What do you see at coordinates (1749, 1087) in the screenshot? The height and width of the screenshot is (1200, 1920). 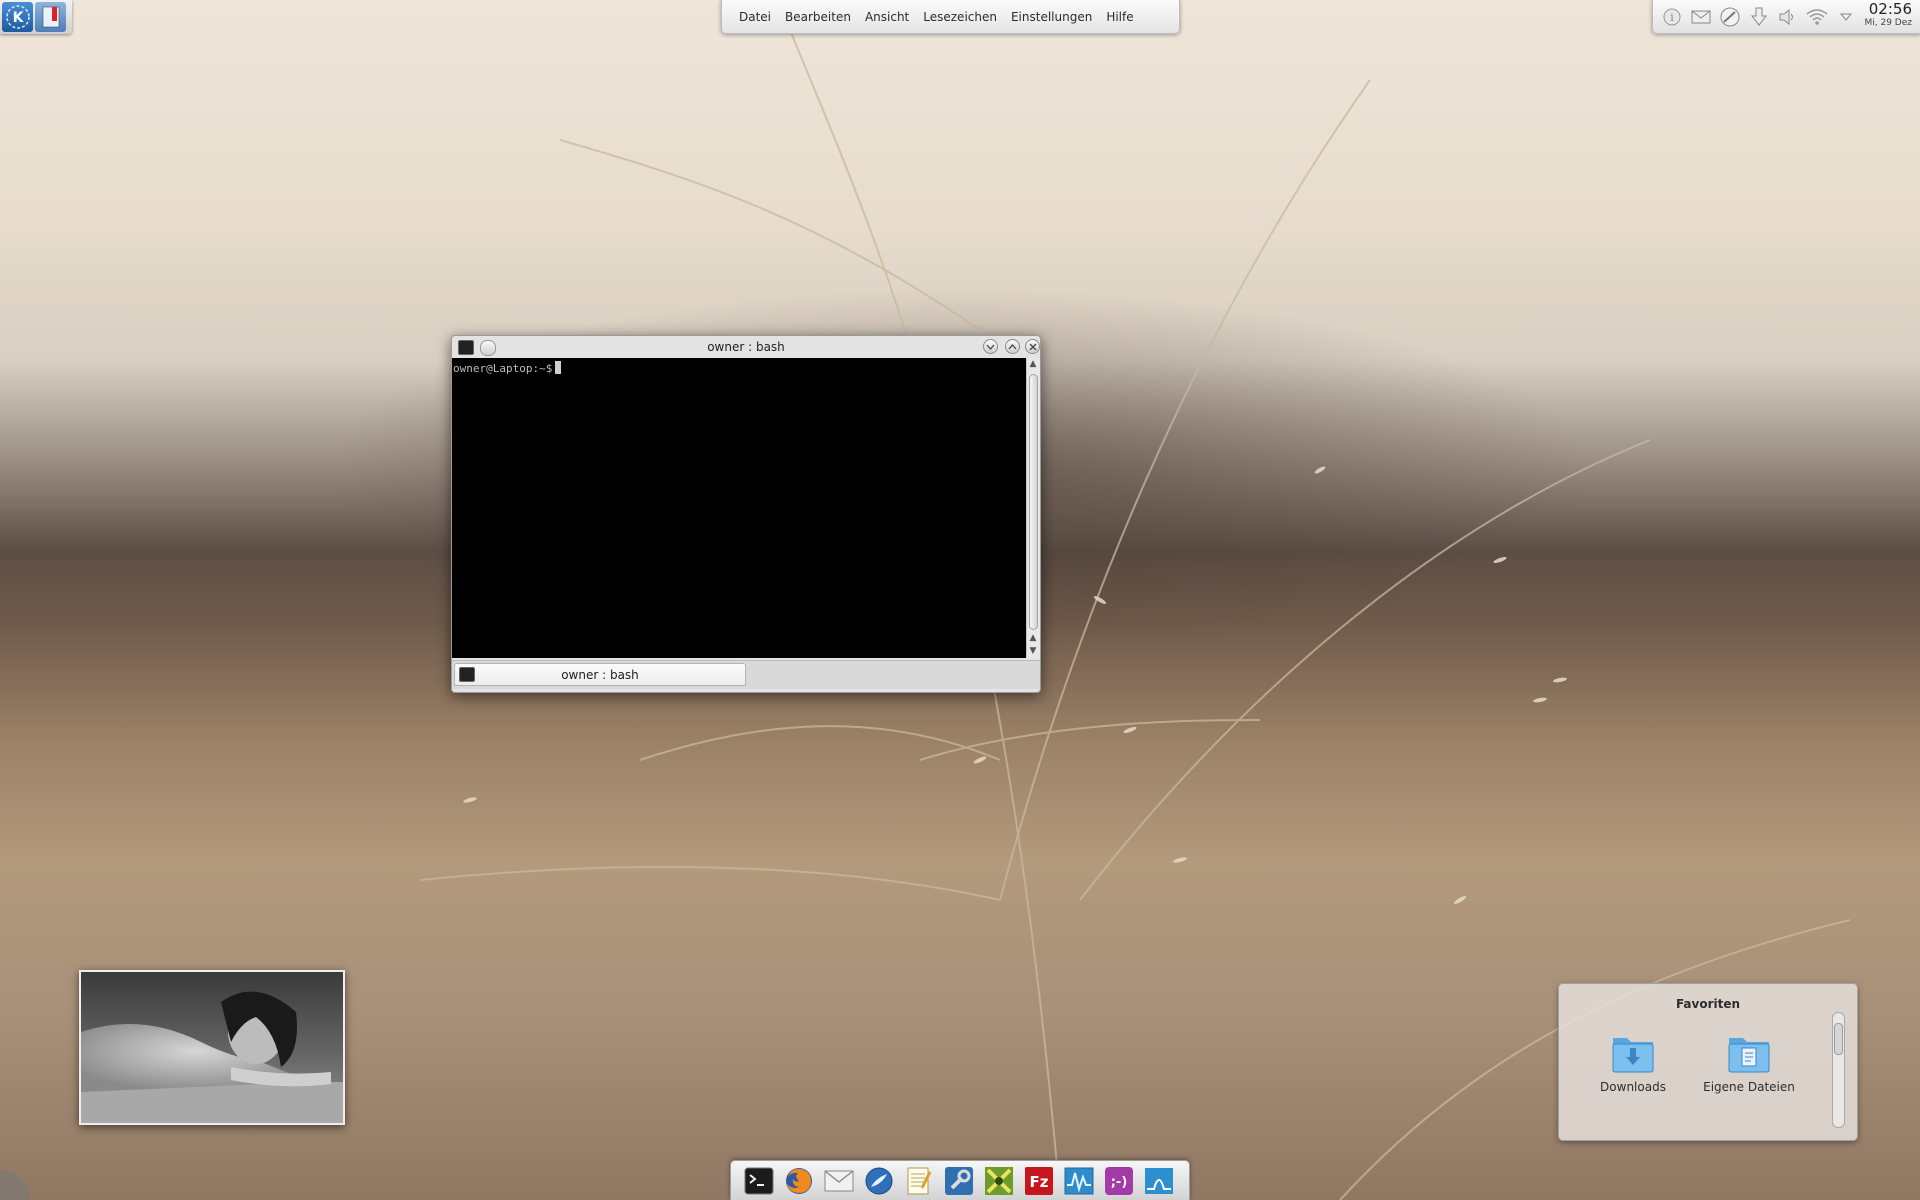 I see `favorite-label: Eigene Dateien` at bounding box center [1749, 1087].